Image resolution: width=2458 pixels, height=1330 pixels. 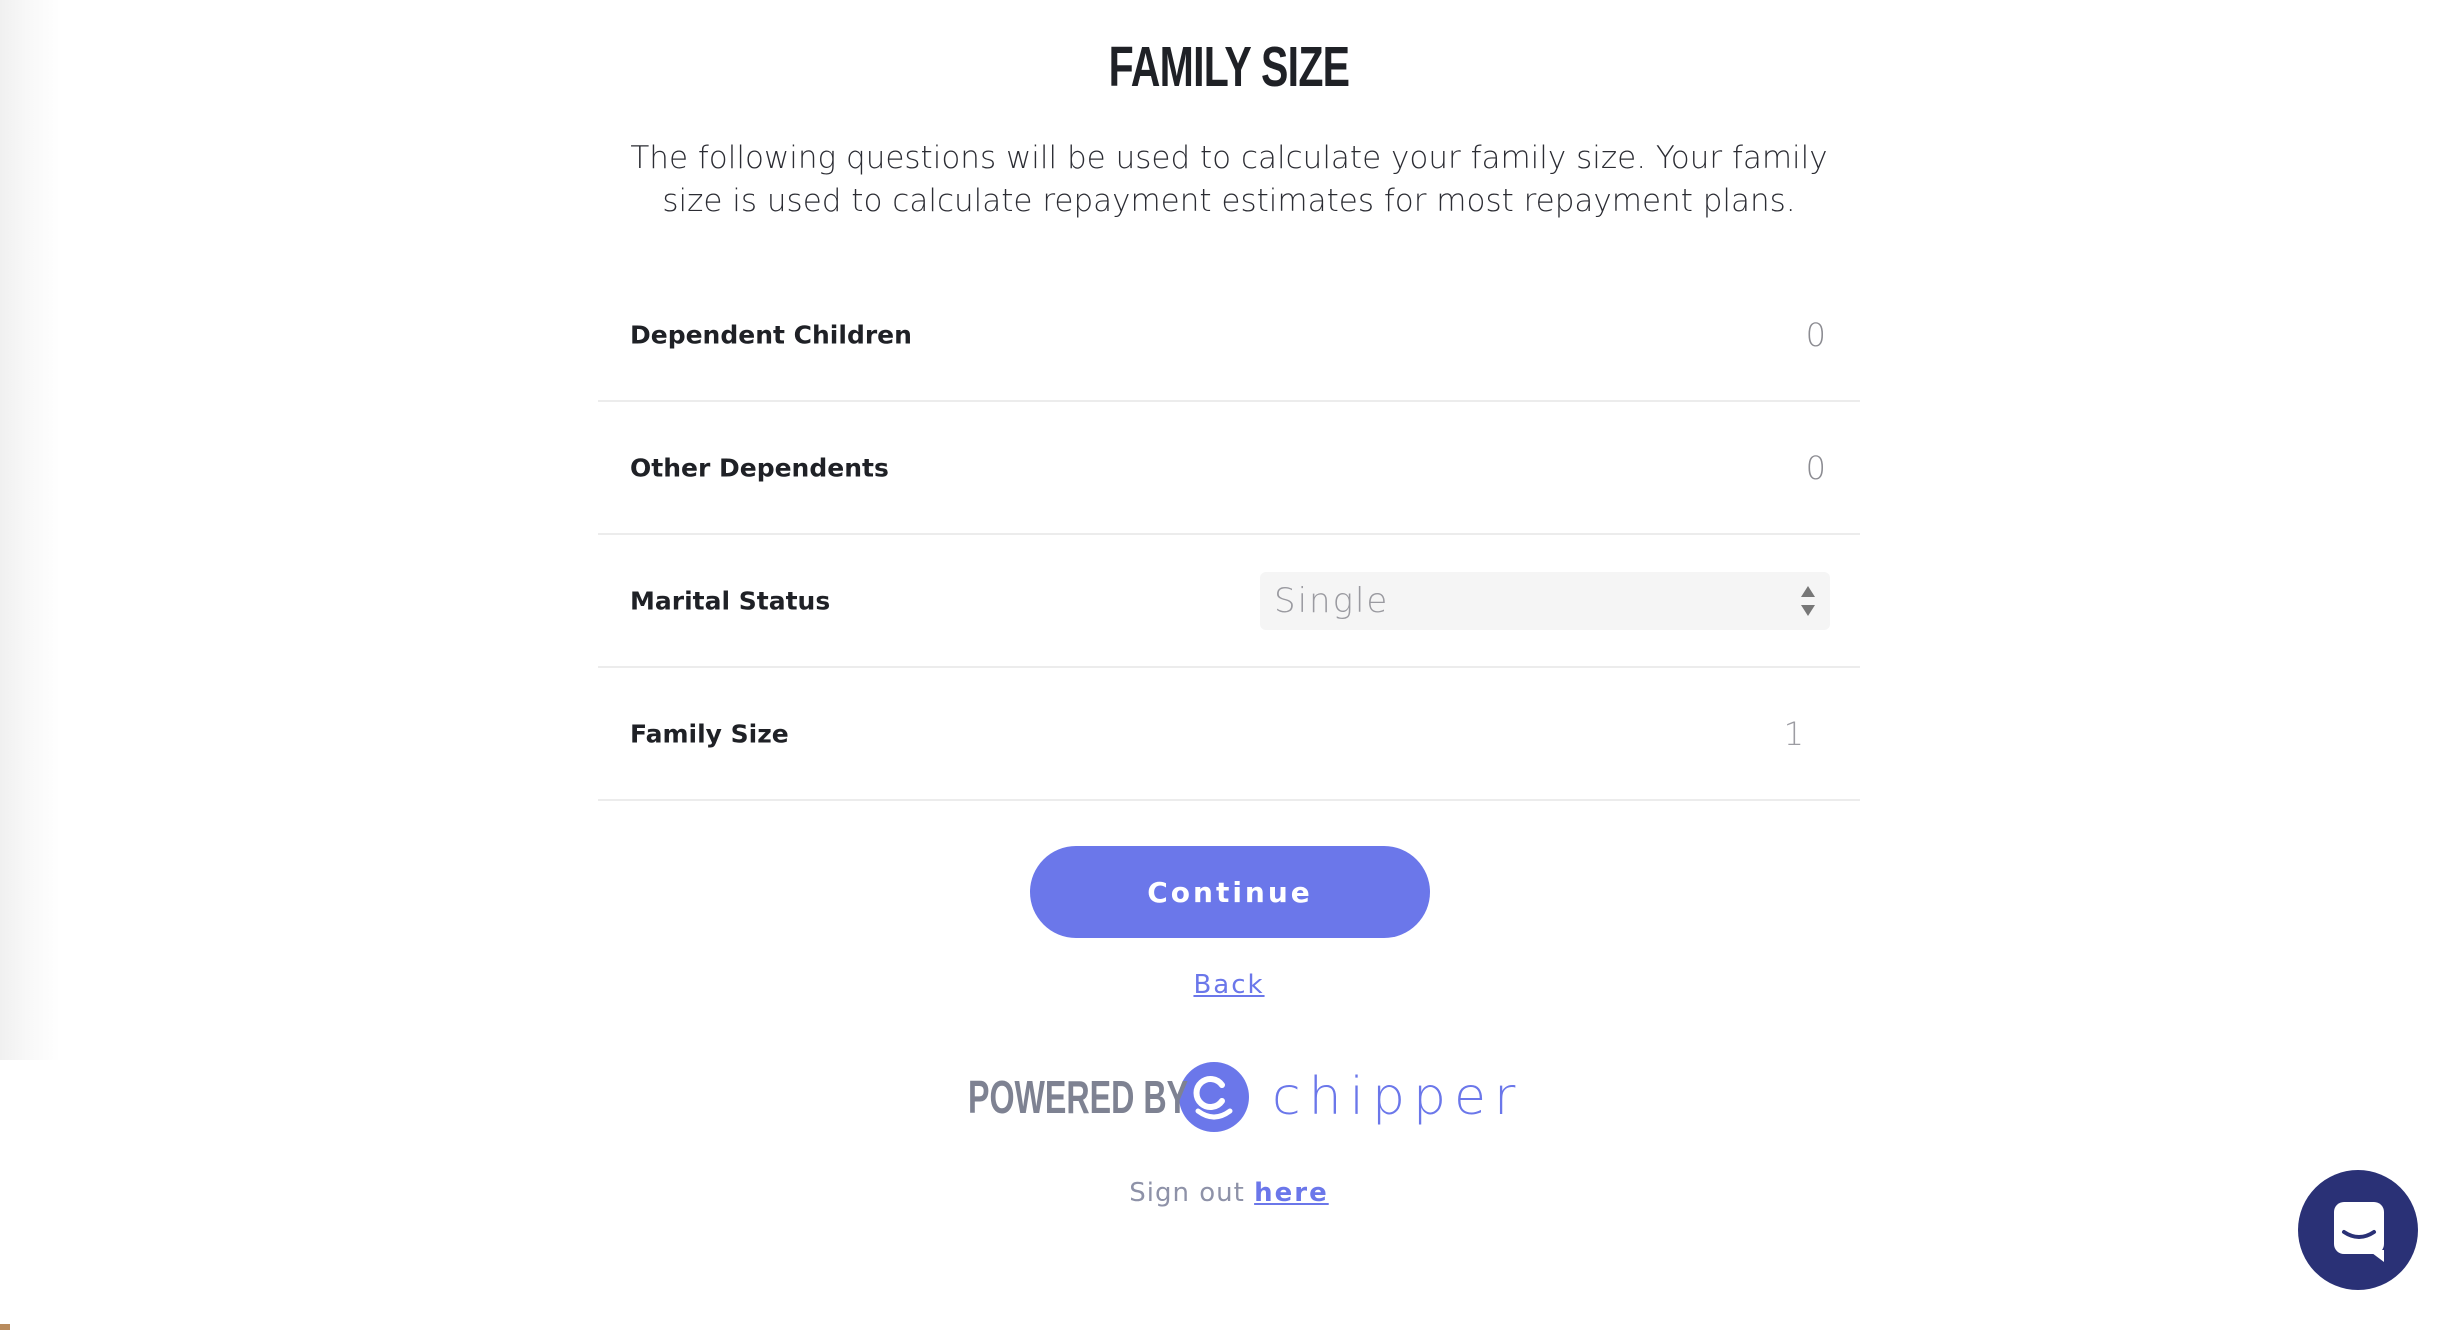 I want to click on powered-by: POWERED BY chipper, so click(x=1245, y=1097).